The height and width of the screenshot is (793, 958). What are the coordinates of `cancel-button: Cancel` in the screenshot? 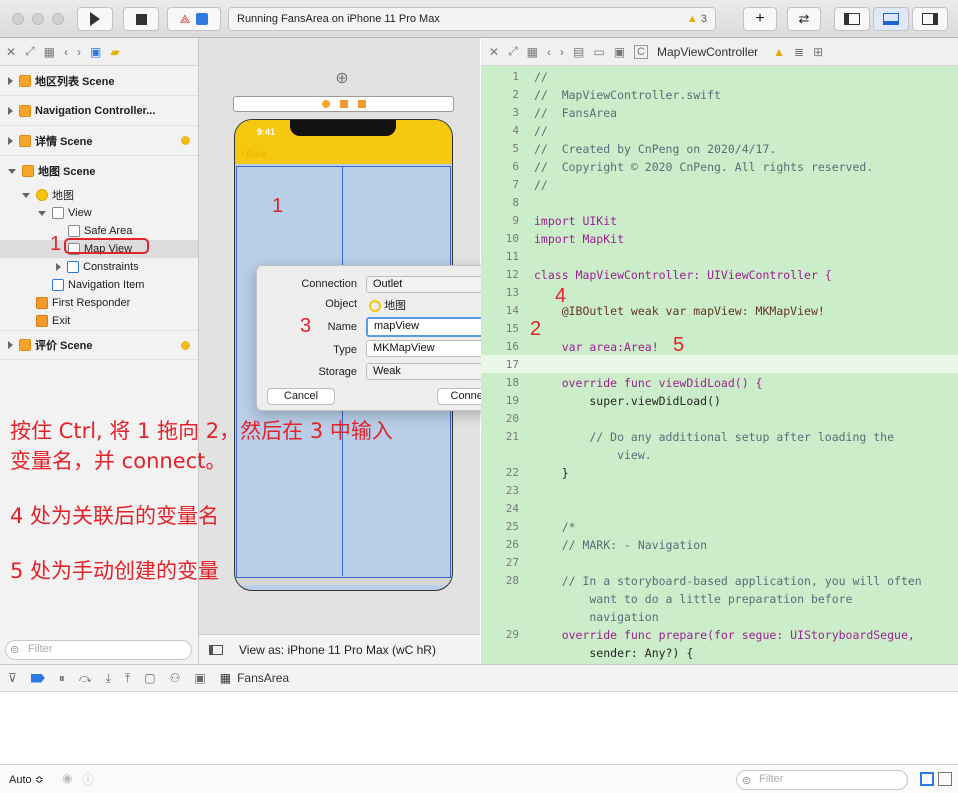 It's located at (301, 396).